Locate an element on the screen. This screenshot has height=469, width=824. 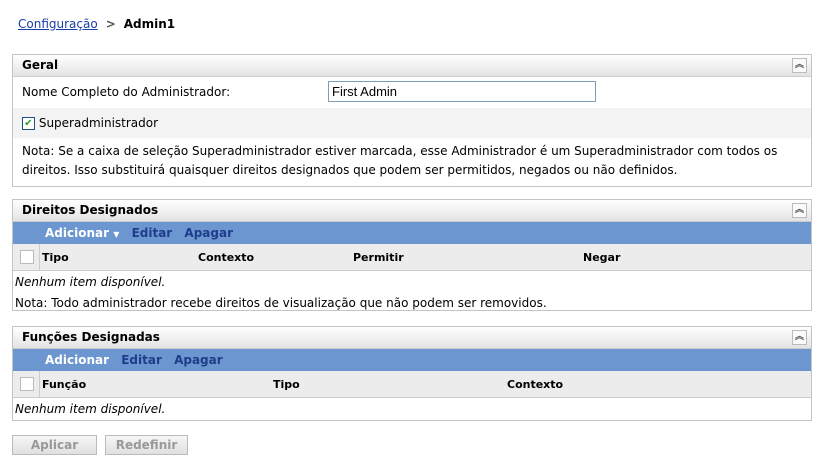
add-label: Adicionar is located at coordinates (77, 233).